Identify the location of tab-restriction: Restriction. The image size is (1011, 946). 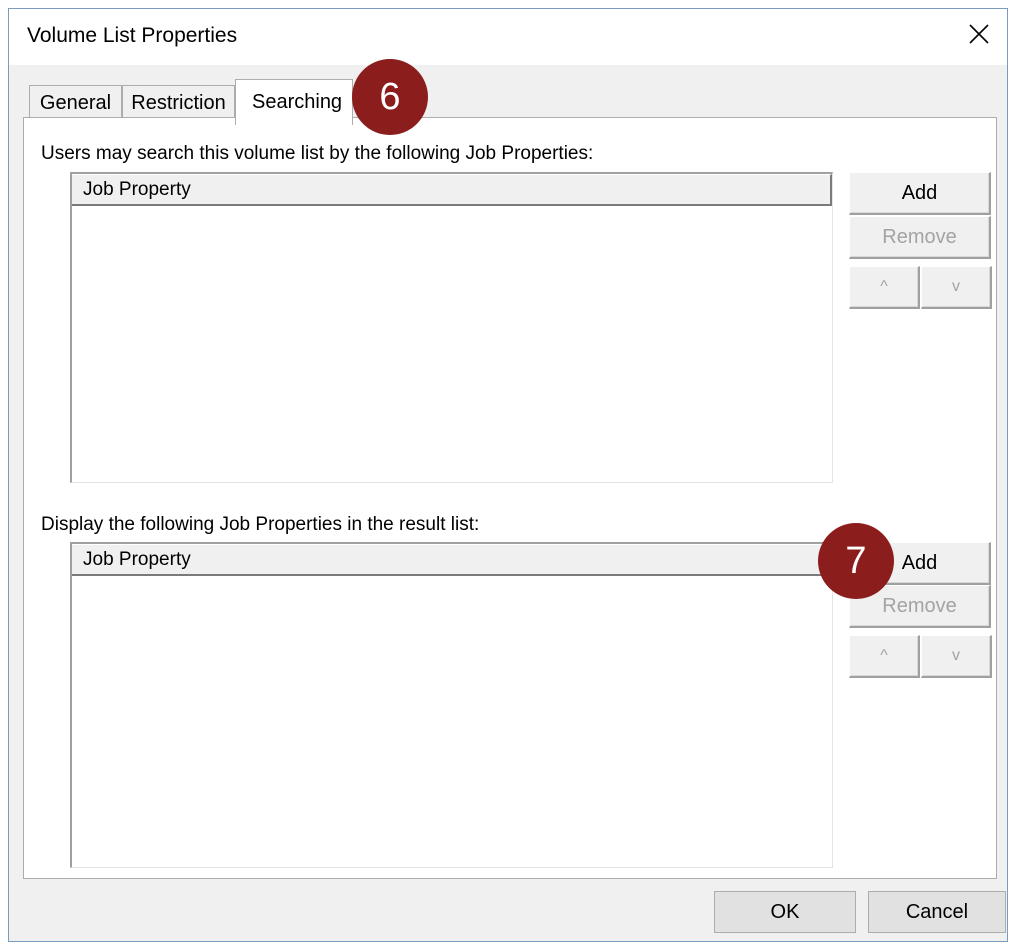
(178, 103).